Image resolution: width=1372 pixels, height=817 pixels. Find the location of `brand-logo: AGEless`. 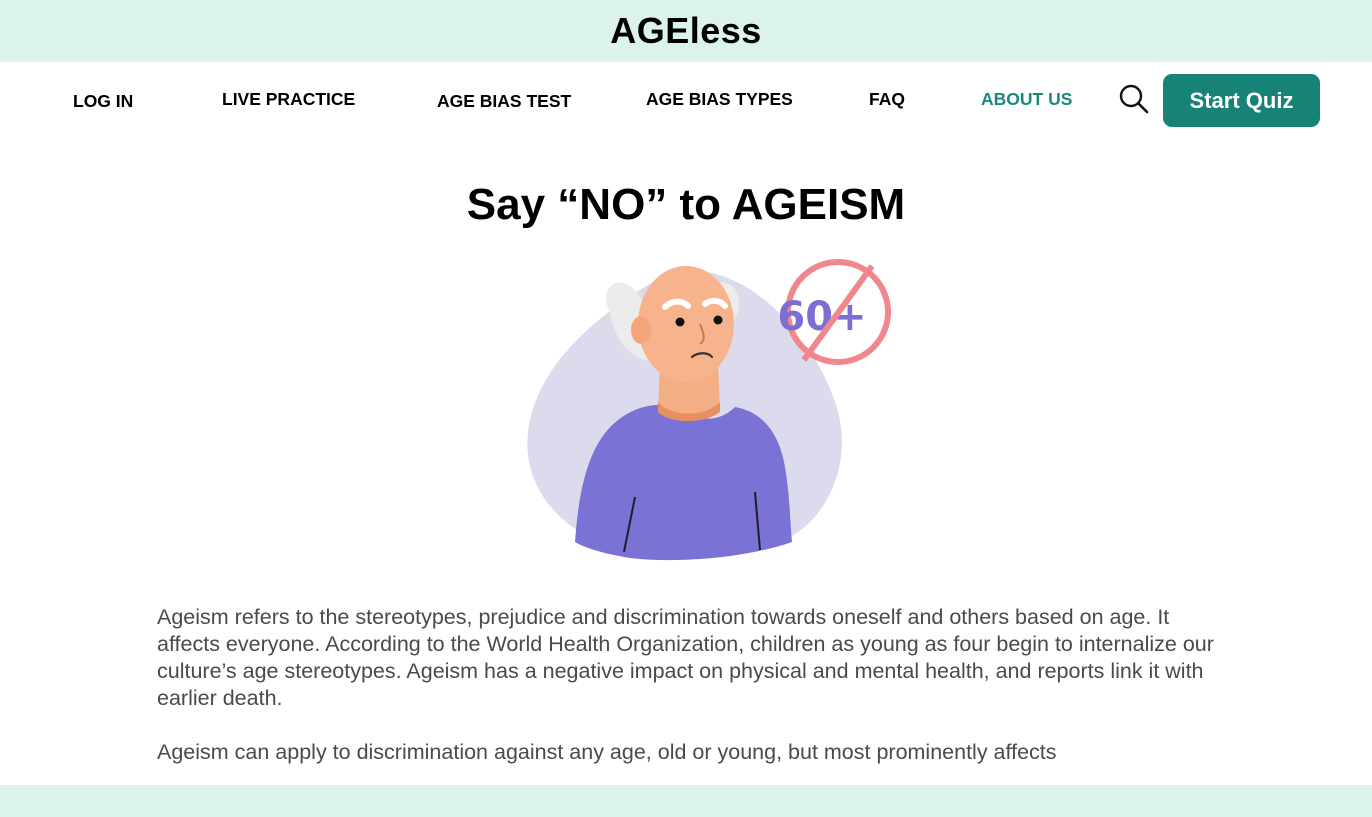

brand-logo: AGEless is located at coordinates (686, 31).